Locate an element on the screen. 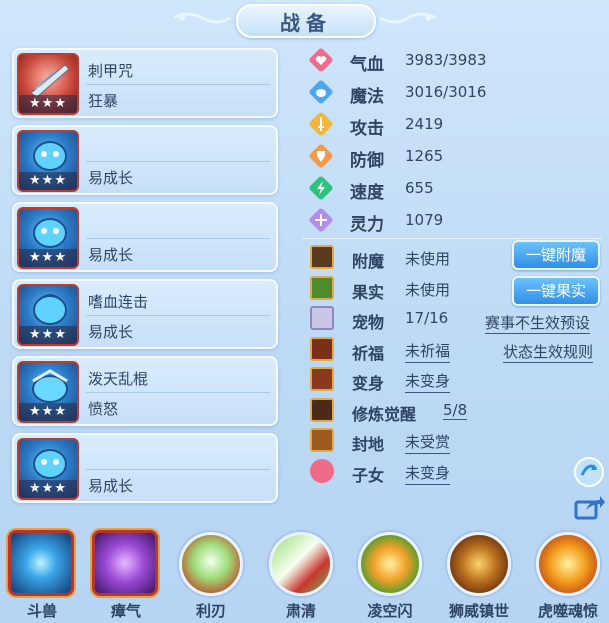 The width and height of the screenshot is (609, 623). stat-mp: 魔法 3016/3016 is located at coordinates (413, 92).